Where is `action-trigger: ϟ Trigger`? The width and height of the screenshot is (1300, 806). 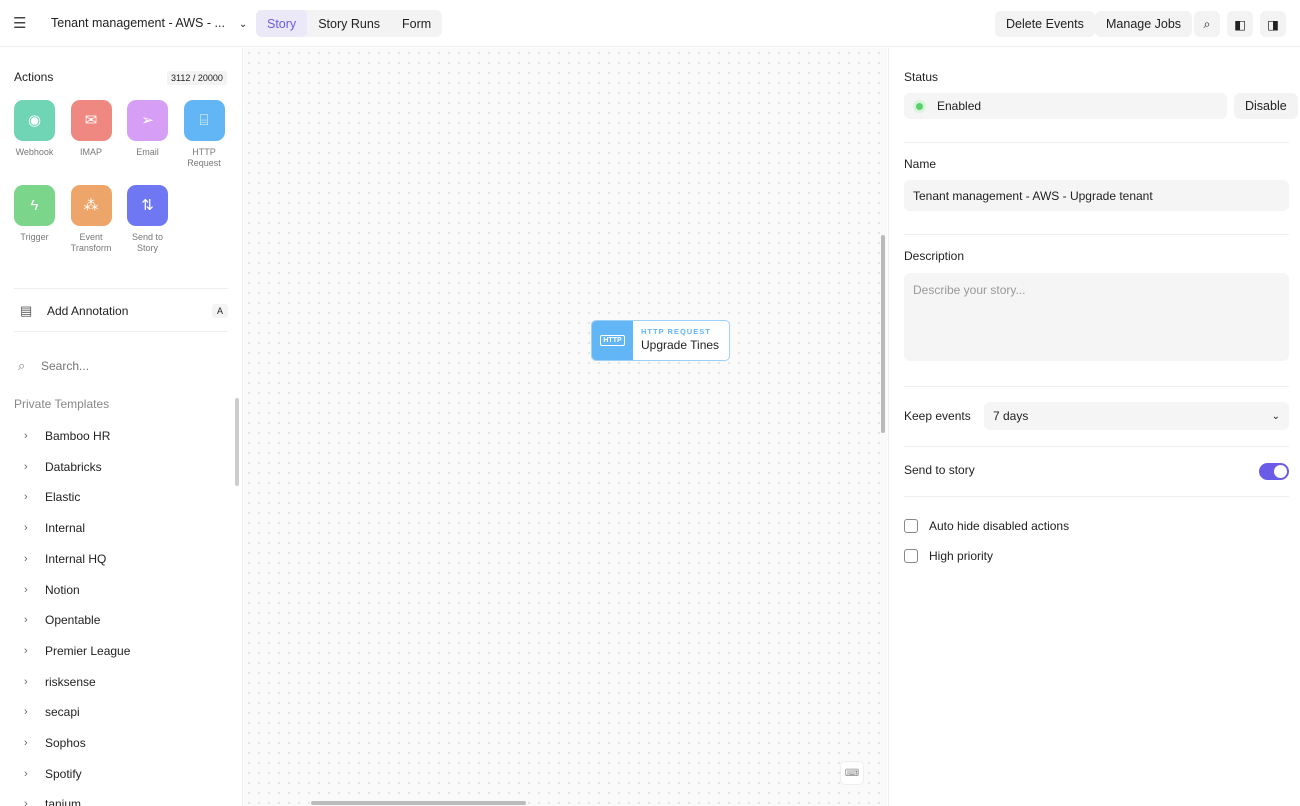 action-trigger: ϟ Trigger is located at coordinates (34, 219).